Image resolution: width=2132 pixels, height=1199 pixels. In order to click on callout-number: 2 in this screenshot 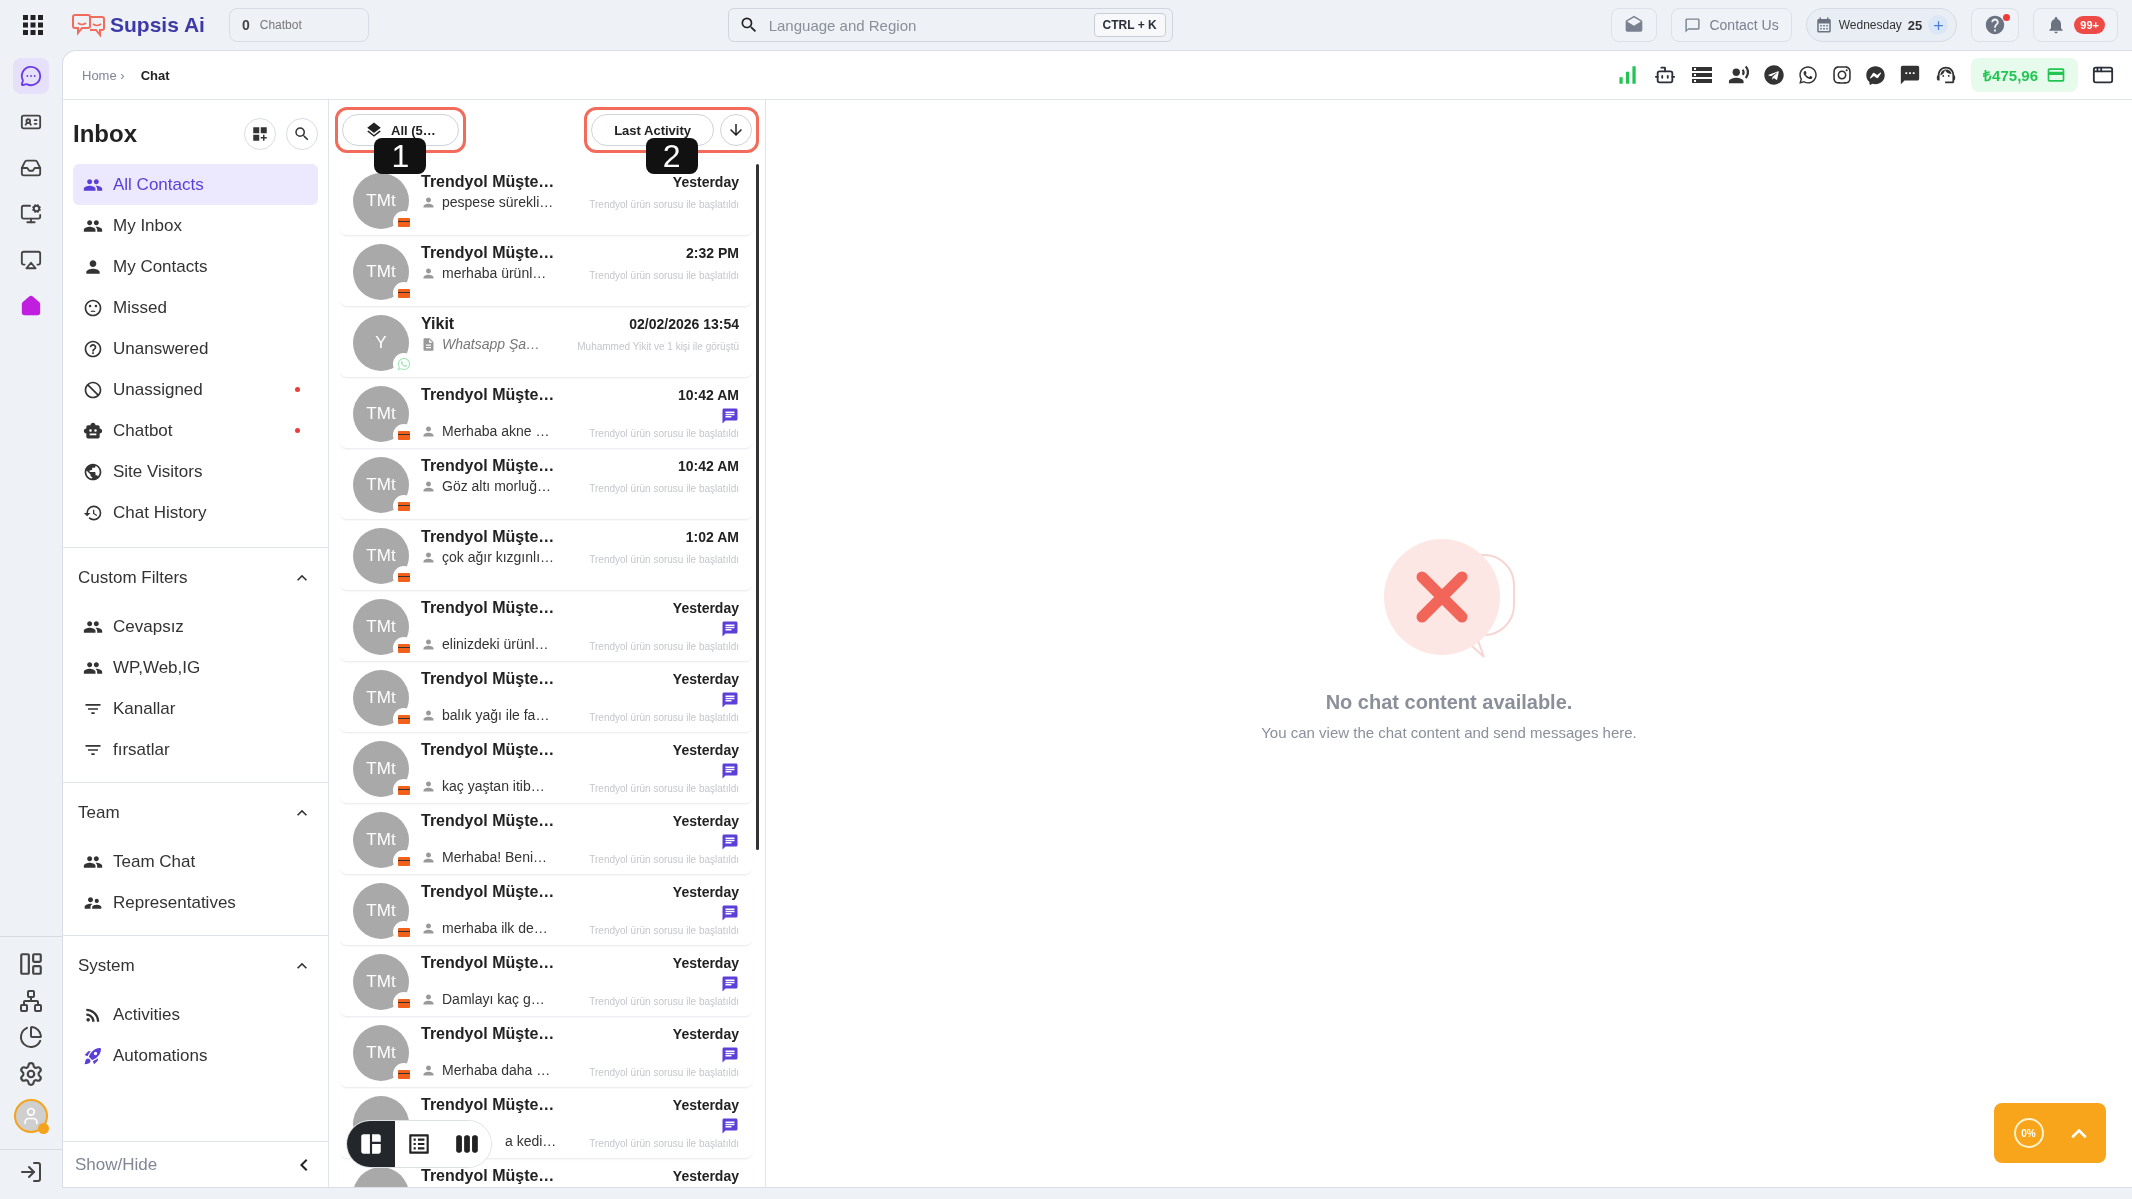, I will do `click(671, 156)`.